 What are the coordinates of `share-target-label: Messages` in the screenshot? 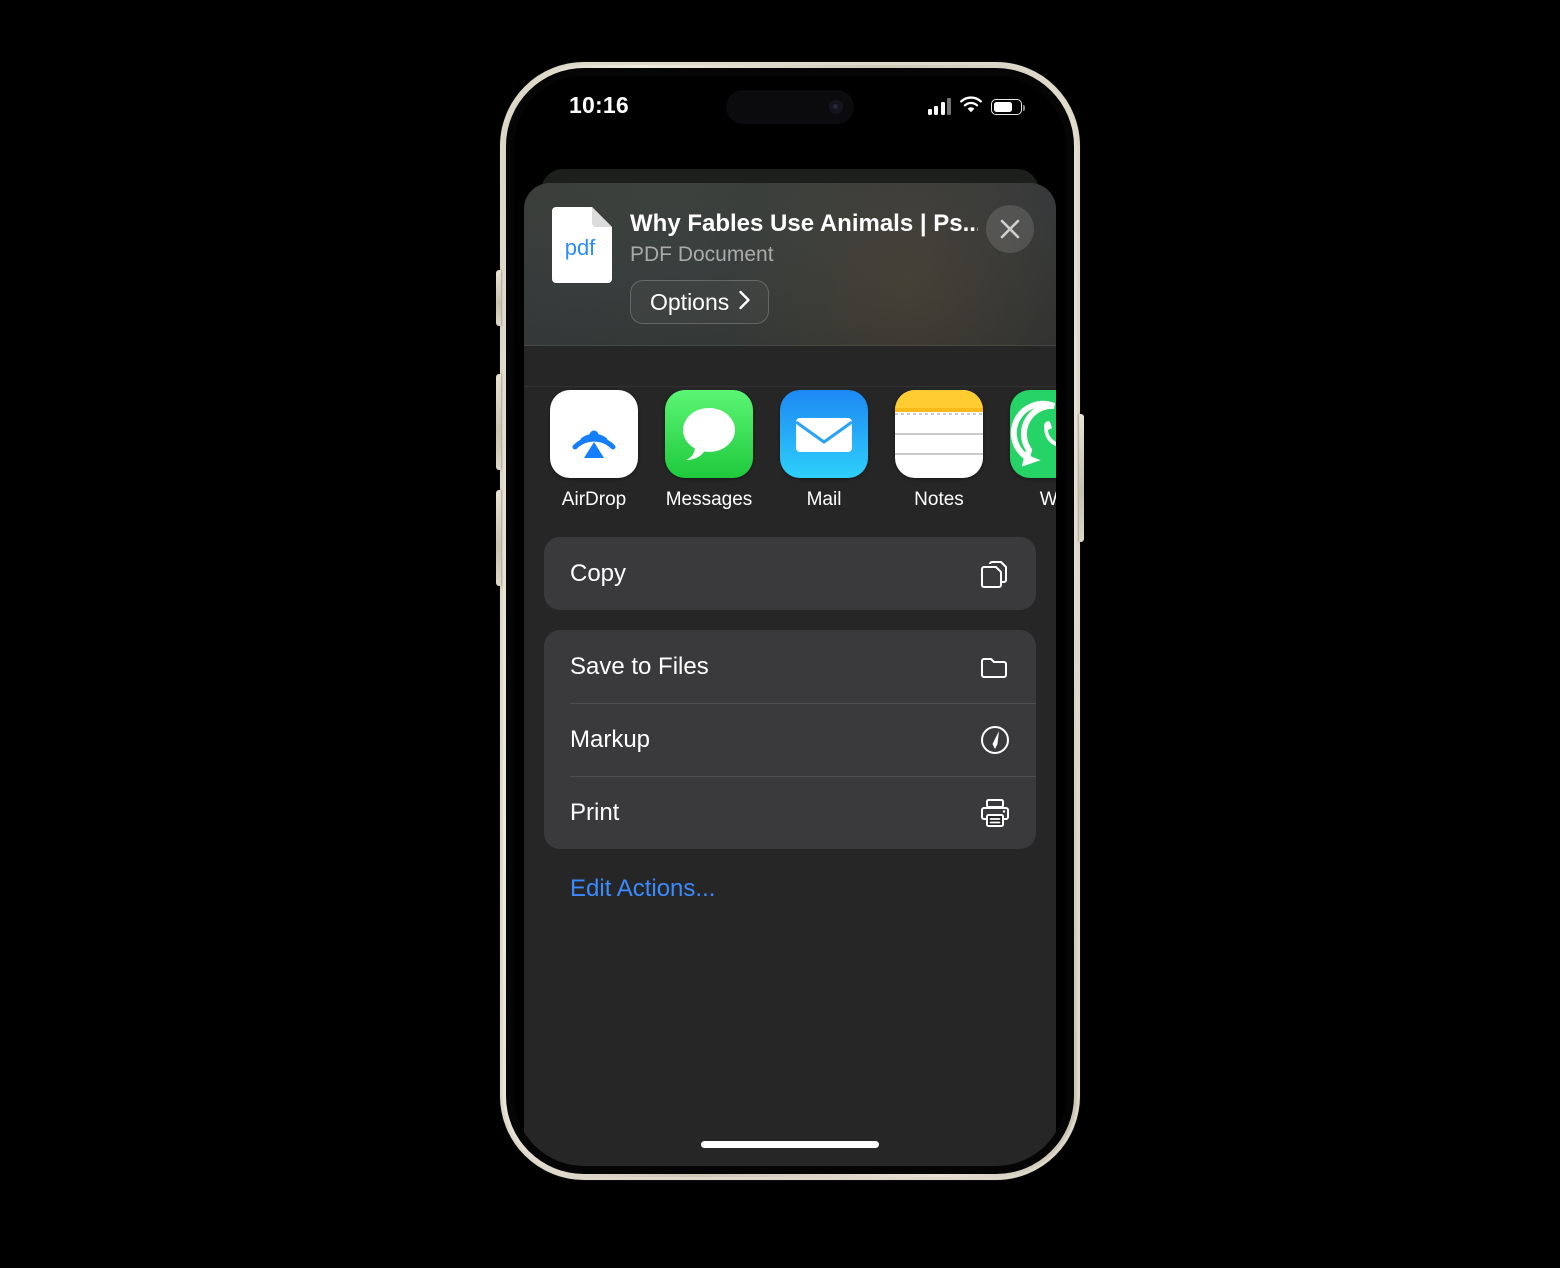 It's located at (709, 499).